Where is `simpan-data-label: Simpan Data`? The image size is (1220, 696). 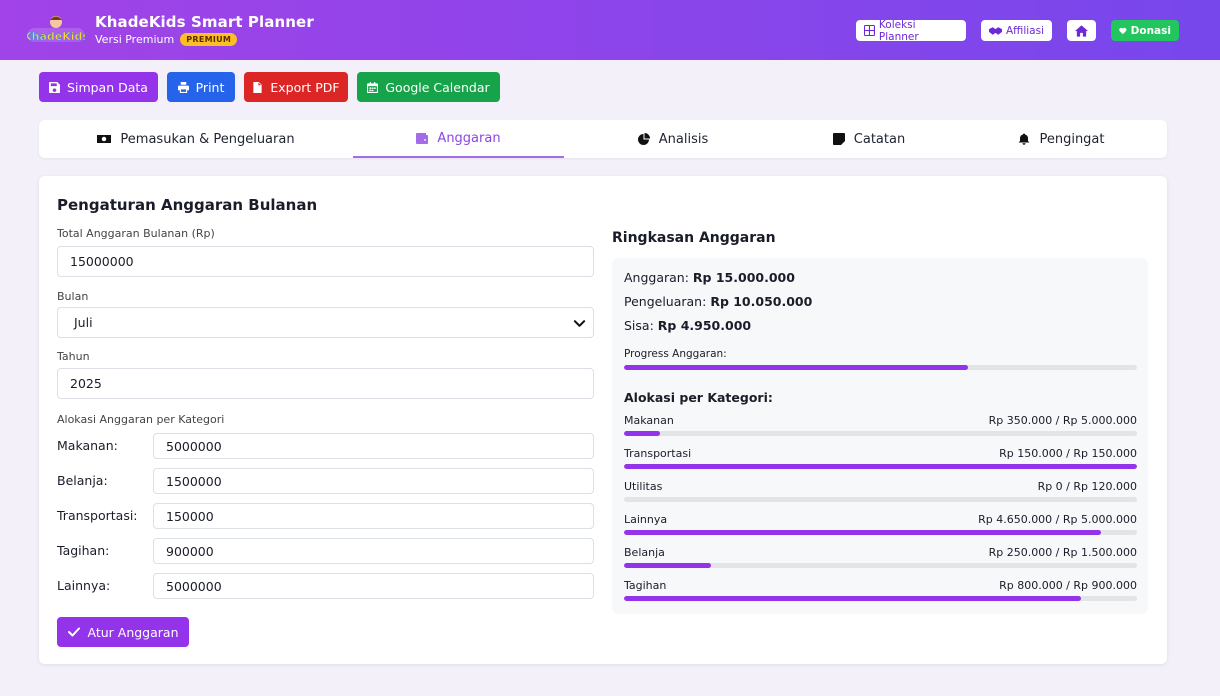
simpan-data-label: Simpan Data is located at coordinates (107, 87).